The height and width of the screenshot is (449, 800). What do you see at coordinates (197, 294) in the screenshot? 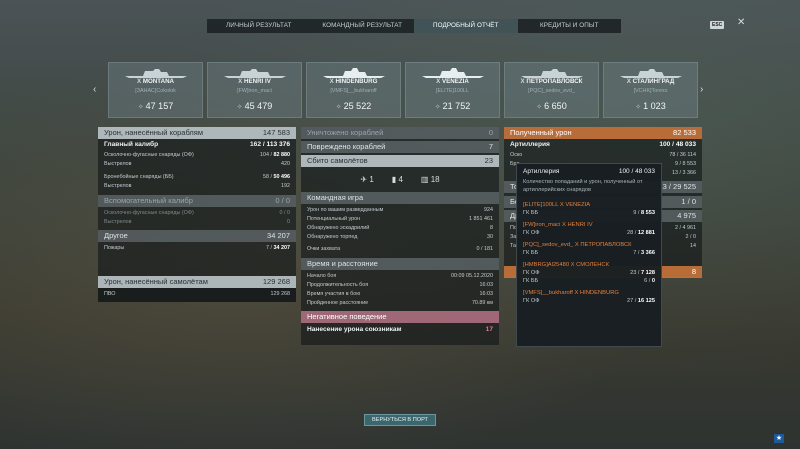
I see `aa-row: ПВО 129 268` at bounding box center [197, 294].